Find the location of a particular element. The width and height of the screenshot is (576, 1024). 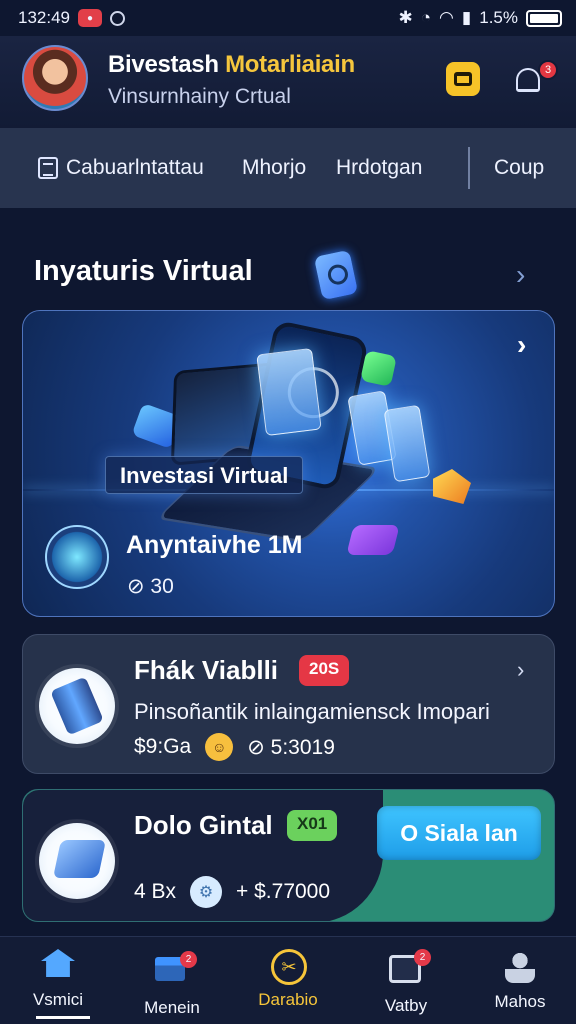

notification-badge: 3 is located at coordinates (548, 70).